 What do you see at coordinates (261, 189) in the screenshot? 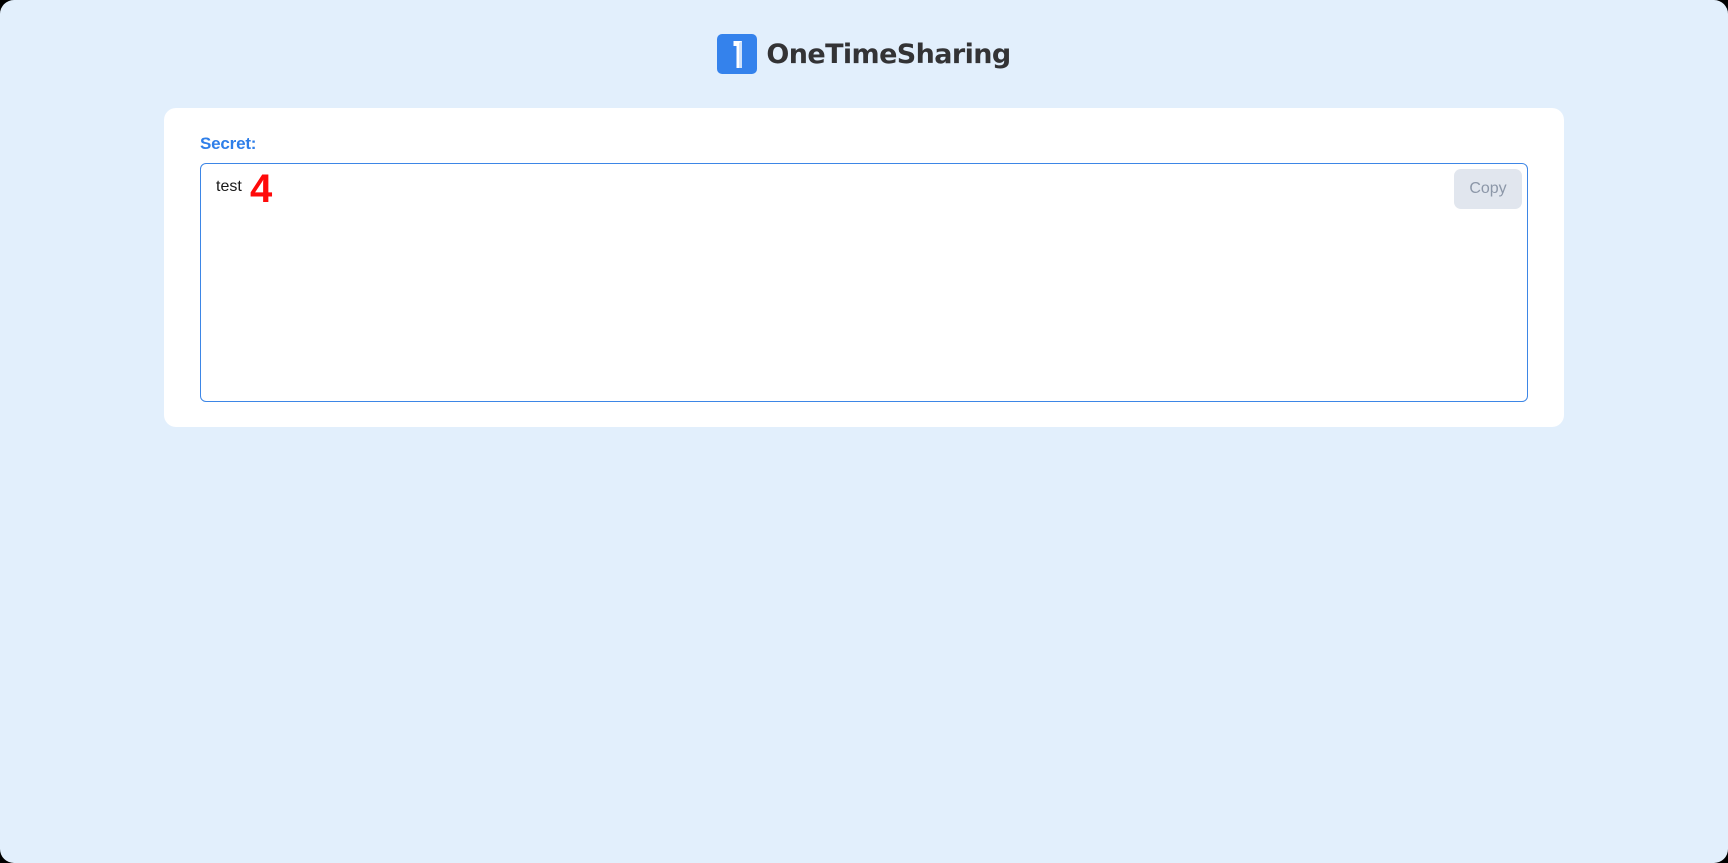
I see `annotation-marker: 4` at bounding box center [261, 189].